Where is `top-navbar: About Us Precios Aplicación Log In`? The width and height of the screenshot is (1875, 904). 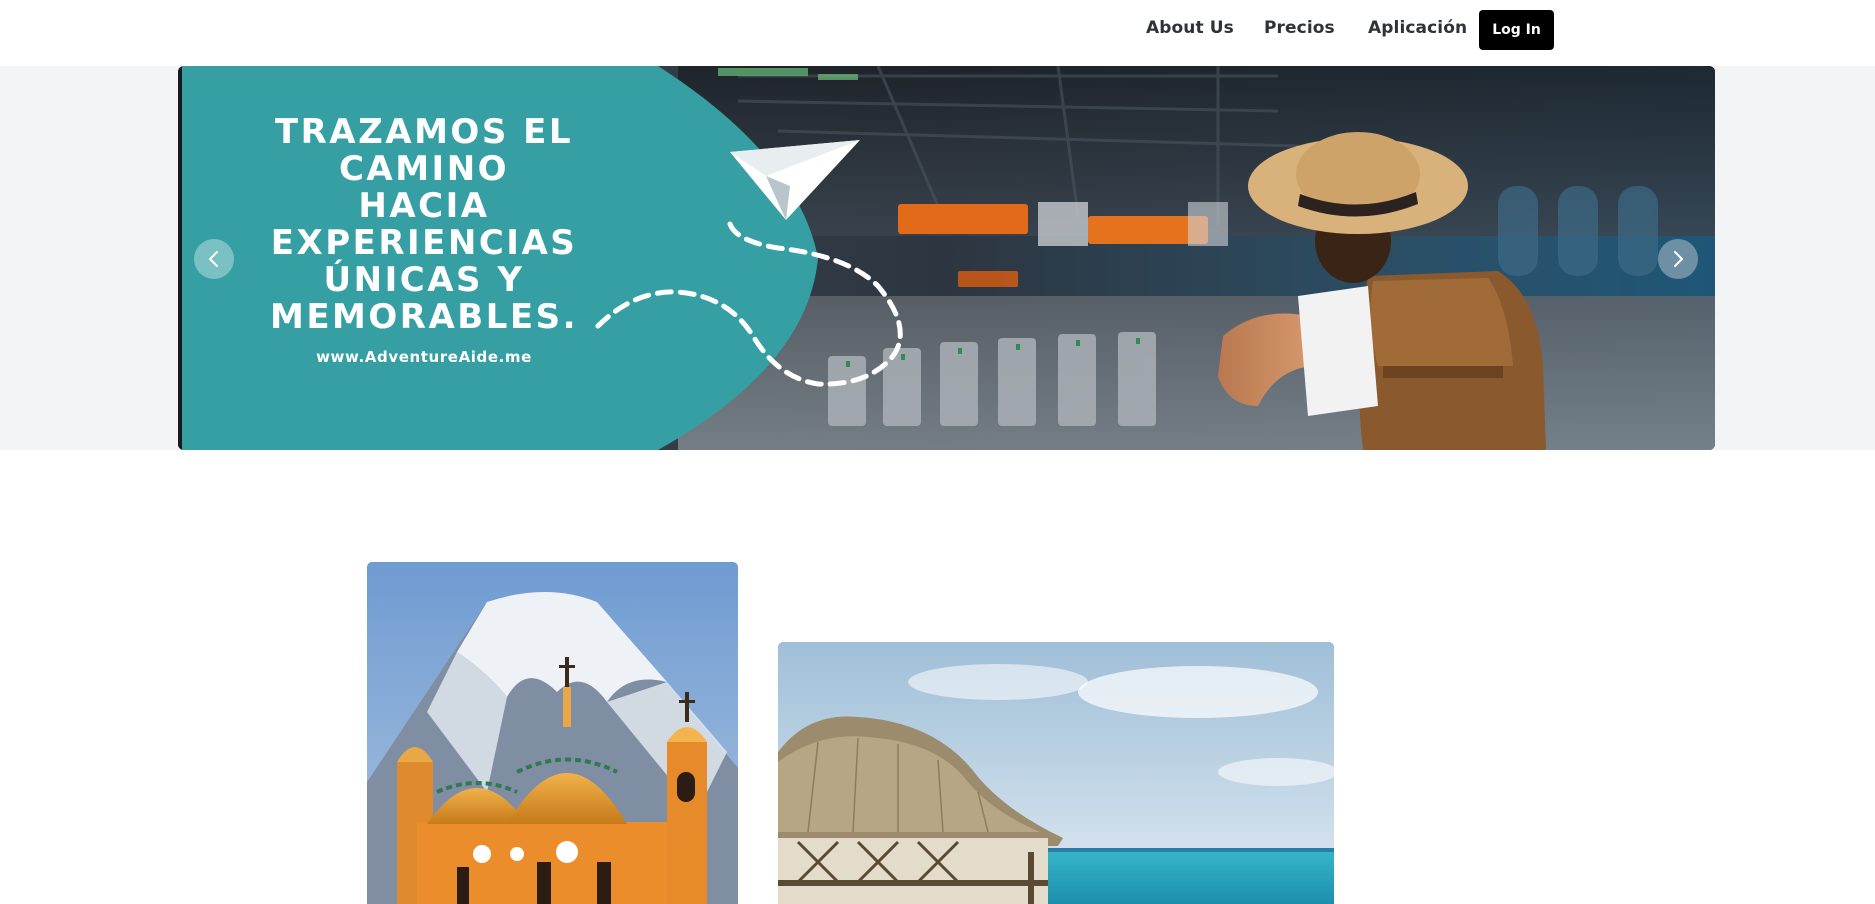 top-navbar: About Us Precios Aplicación Log In is located at coordinates (937, 33).